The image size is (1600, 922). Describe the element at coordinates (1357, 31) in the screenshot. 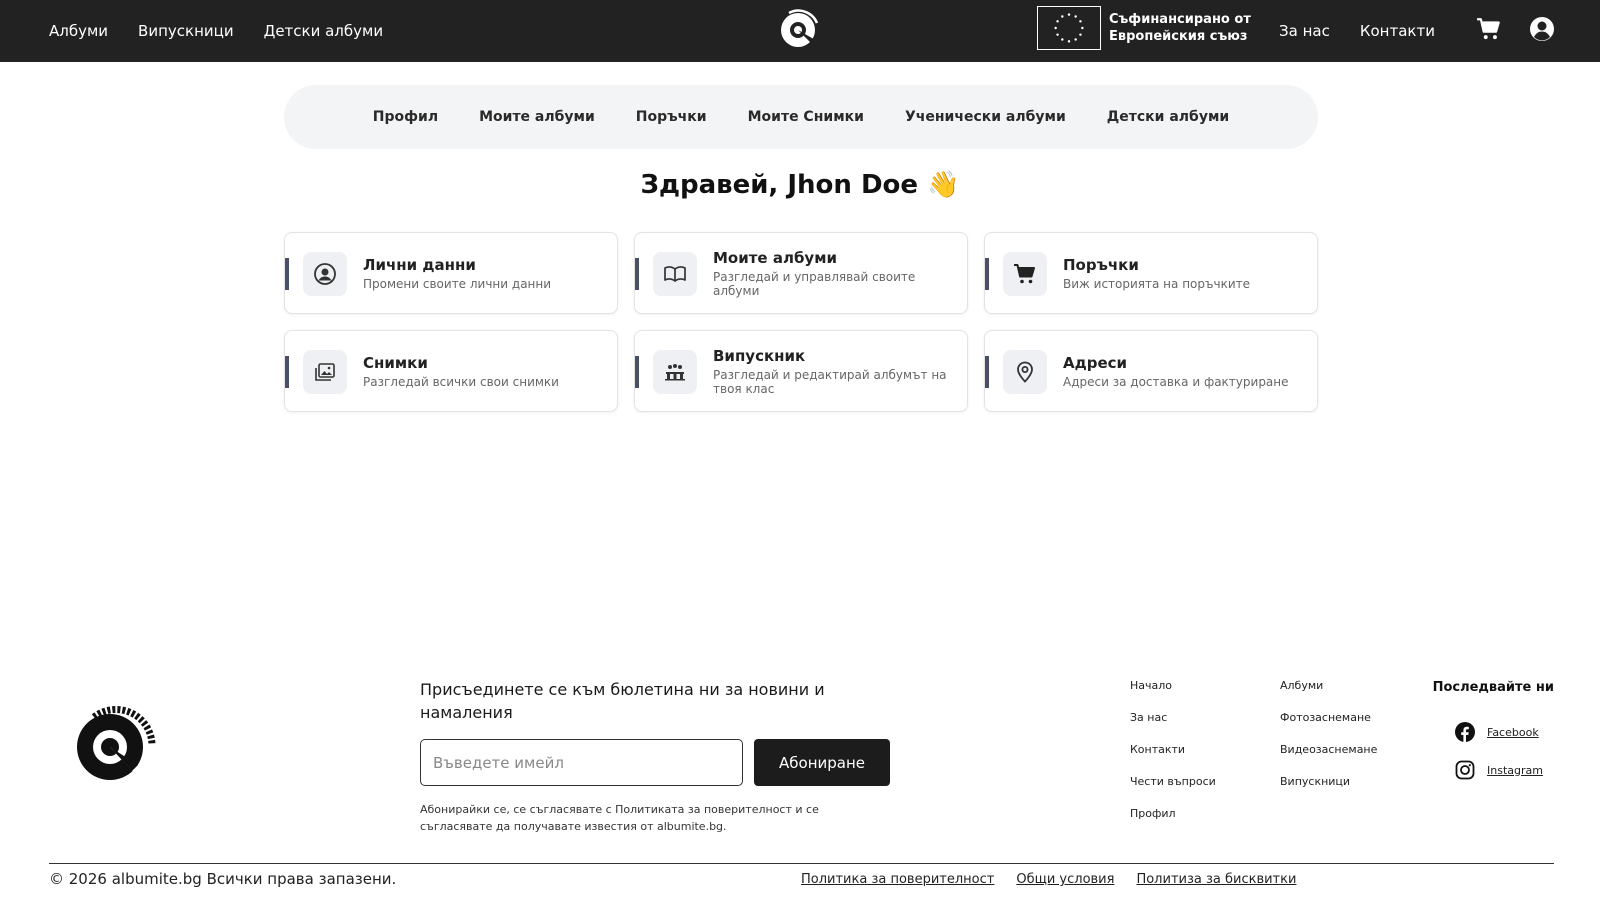

I see `secondary-nav: За нас Контакти` at that location.